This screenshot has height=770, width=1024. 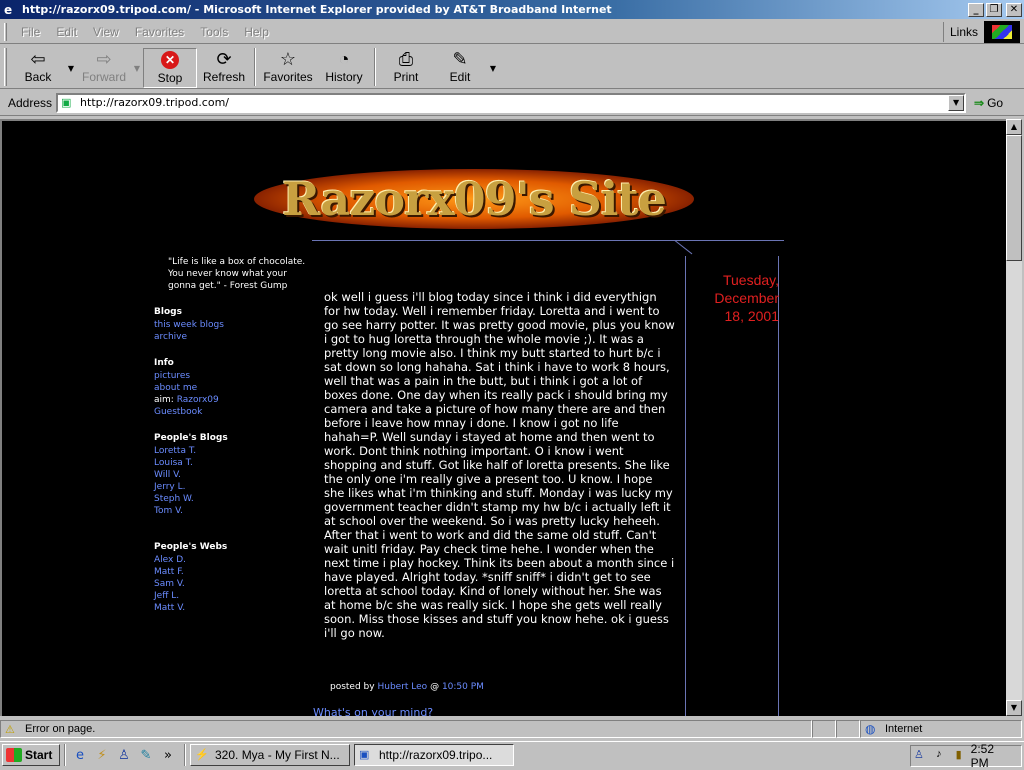 What do you see at coordinates (8, 9) in the screenshot?
I see `ie-icon: e` at bounding box center [8, 9].